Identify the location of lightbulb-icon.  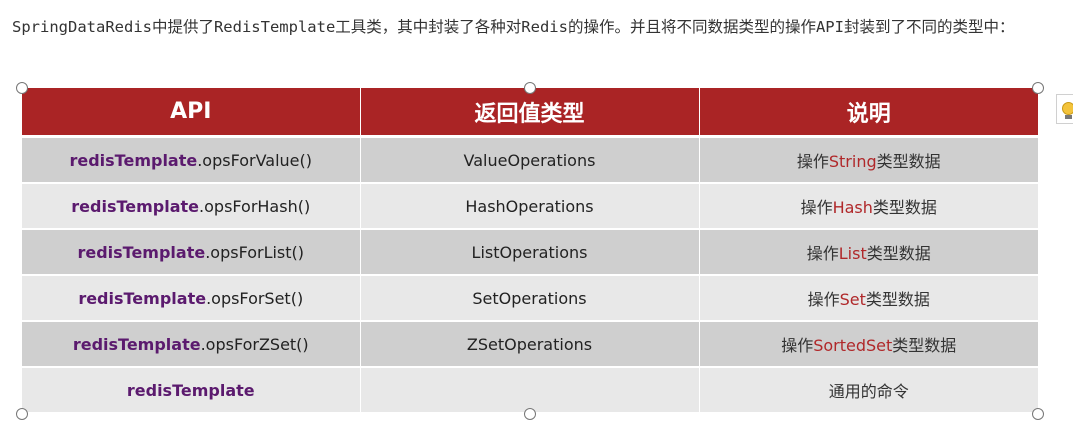
(1064, 109).